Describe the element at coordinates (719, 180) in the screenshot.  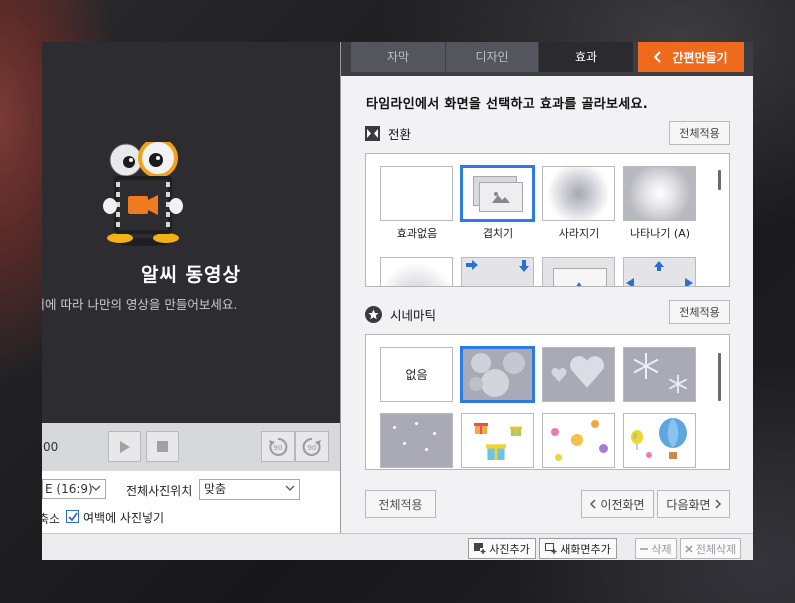
I see `transition-scrollbar` at that location.